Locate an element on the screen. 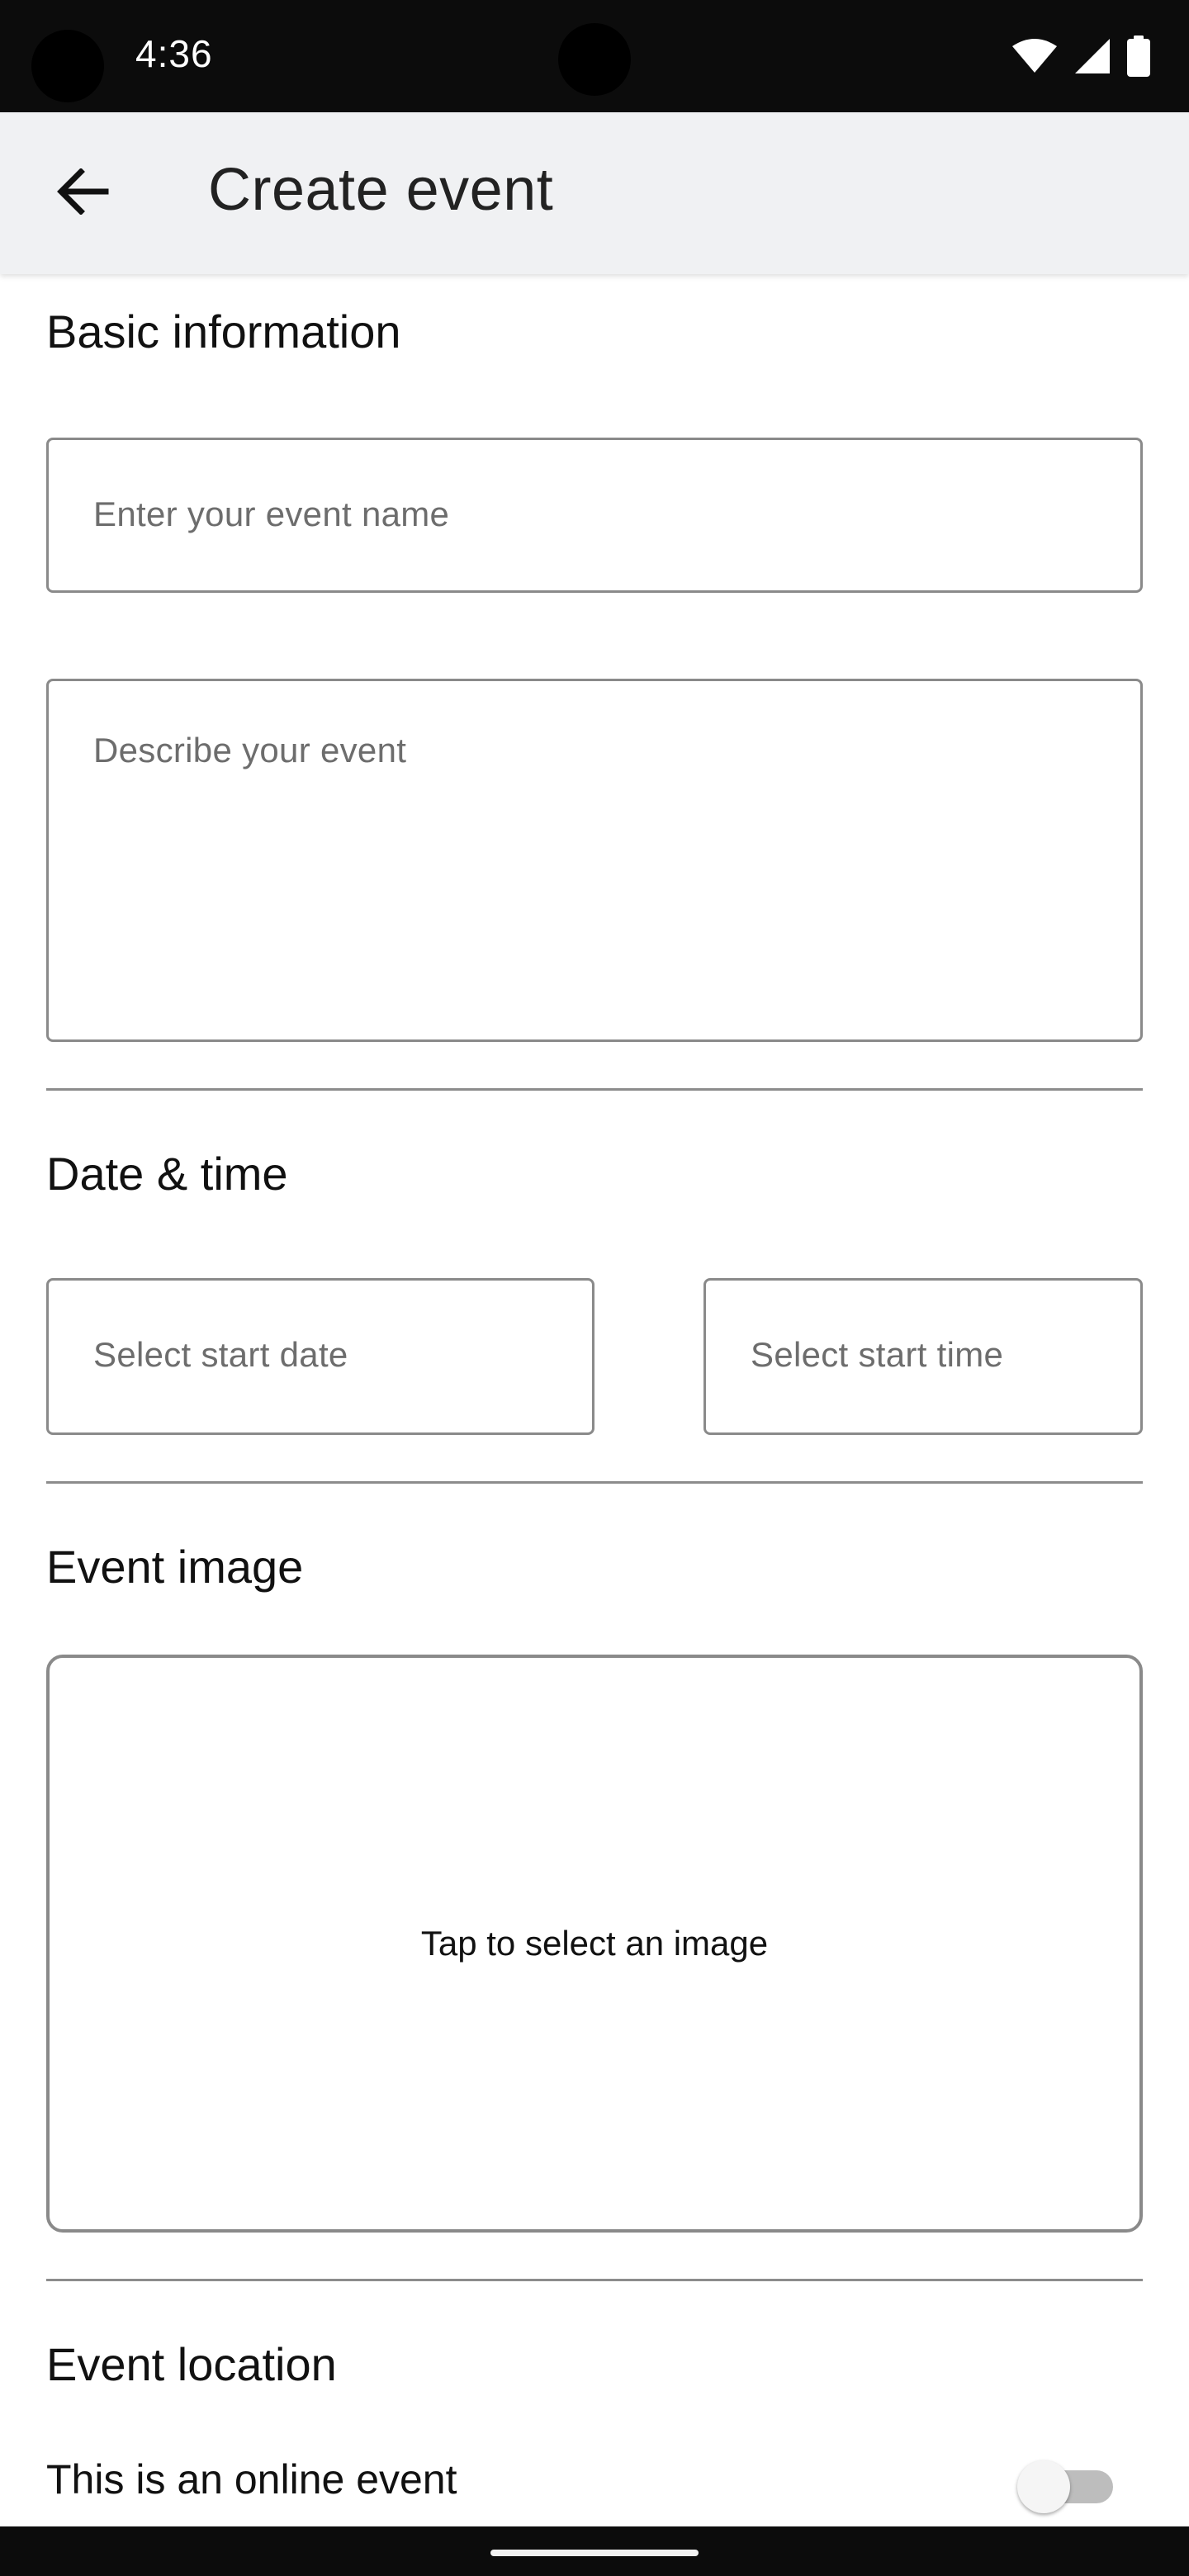 This screenshot has height=2576, width=1189. navigation-bar is located at coordinates (594, 2551).